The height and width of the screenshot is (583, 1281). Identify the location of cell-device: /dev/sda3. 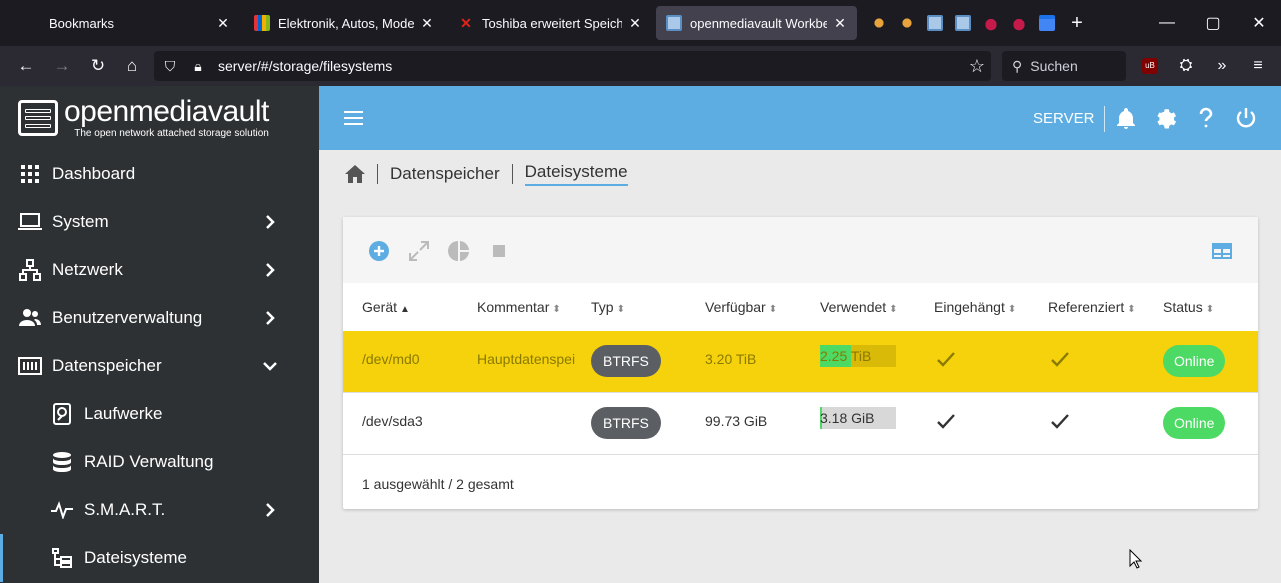
(392, 421).